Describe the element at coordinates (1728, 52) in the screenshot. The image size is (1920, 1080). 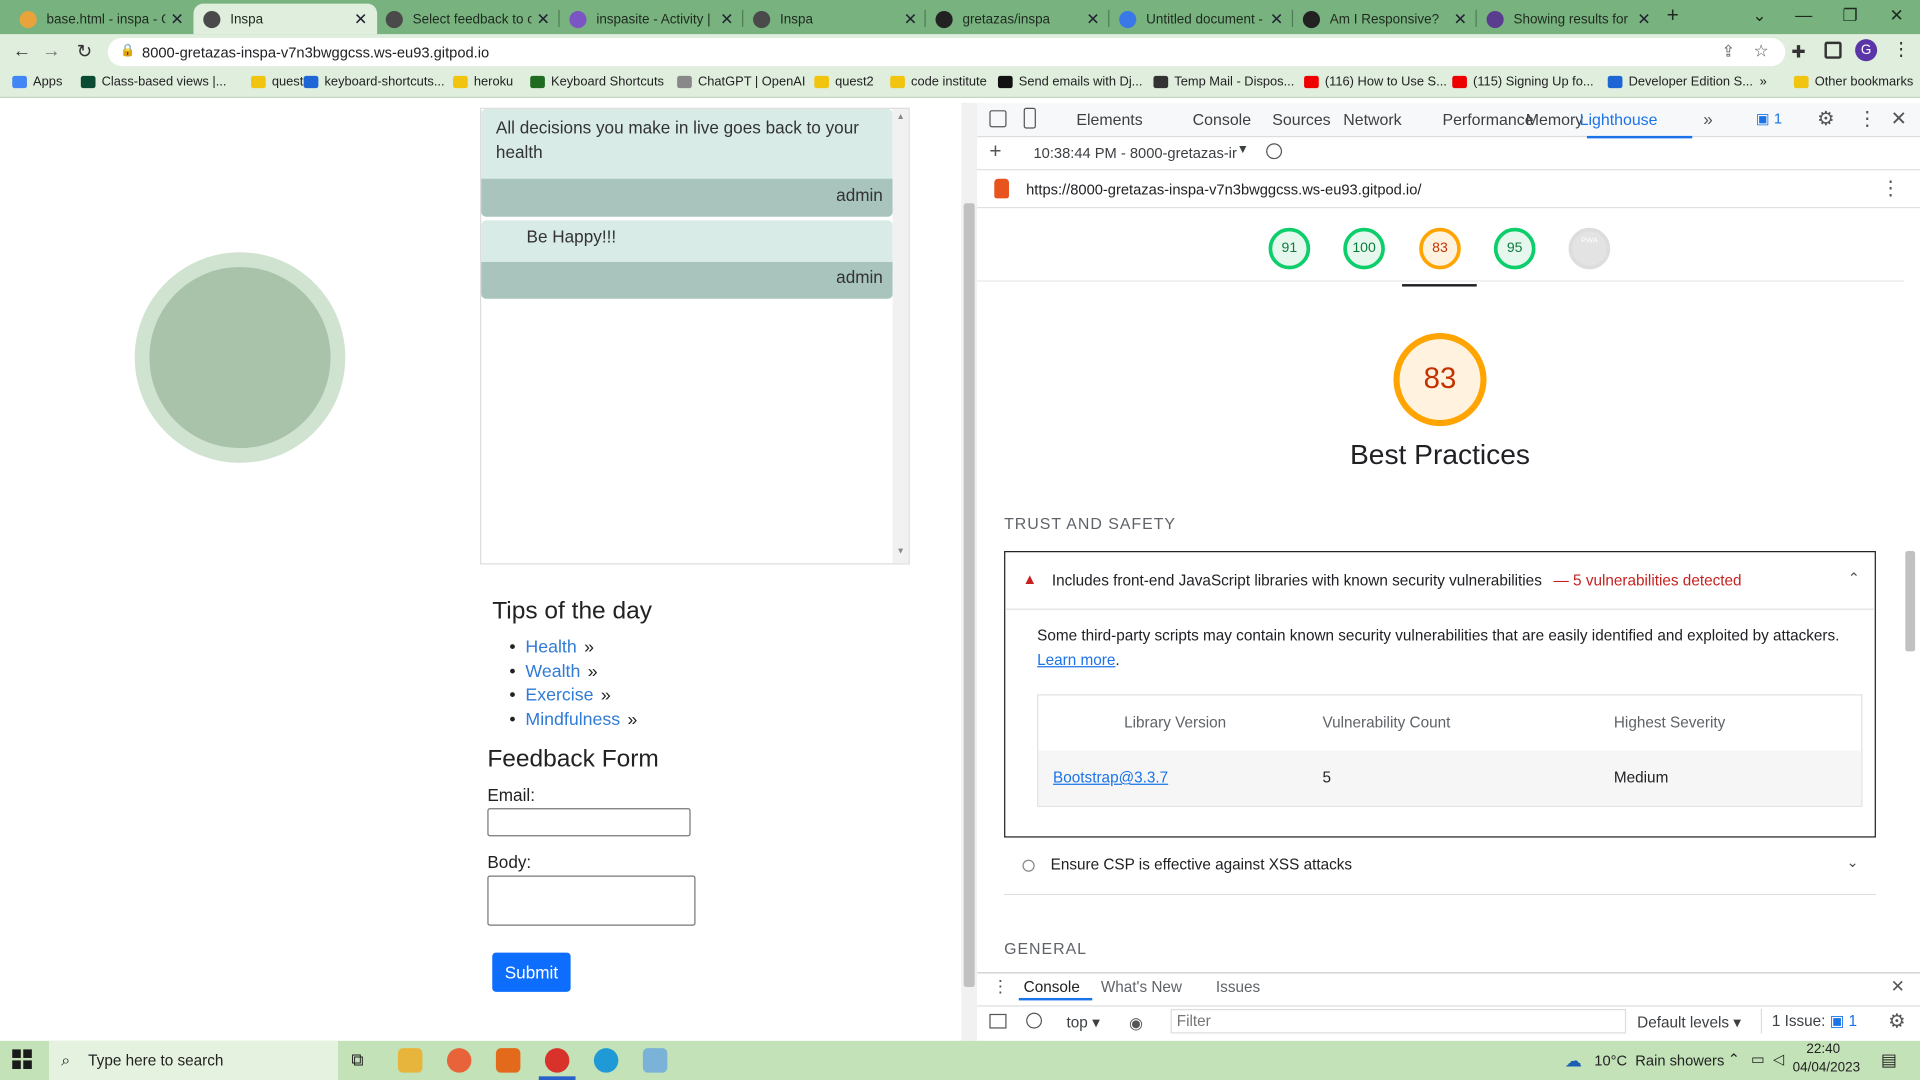
I see `share-icon: ⇪` at that location.